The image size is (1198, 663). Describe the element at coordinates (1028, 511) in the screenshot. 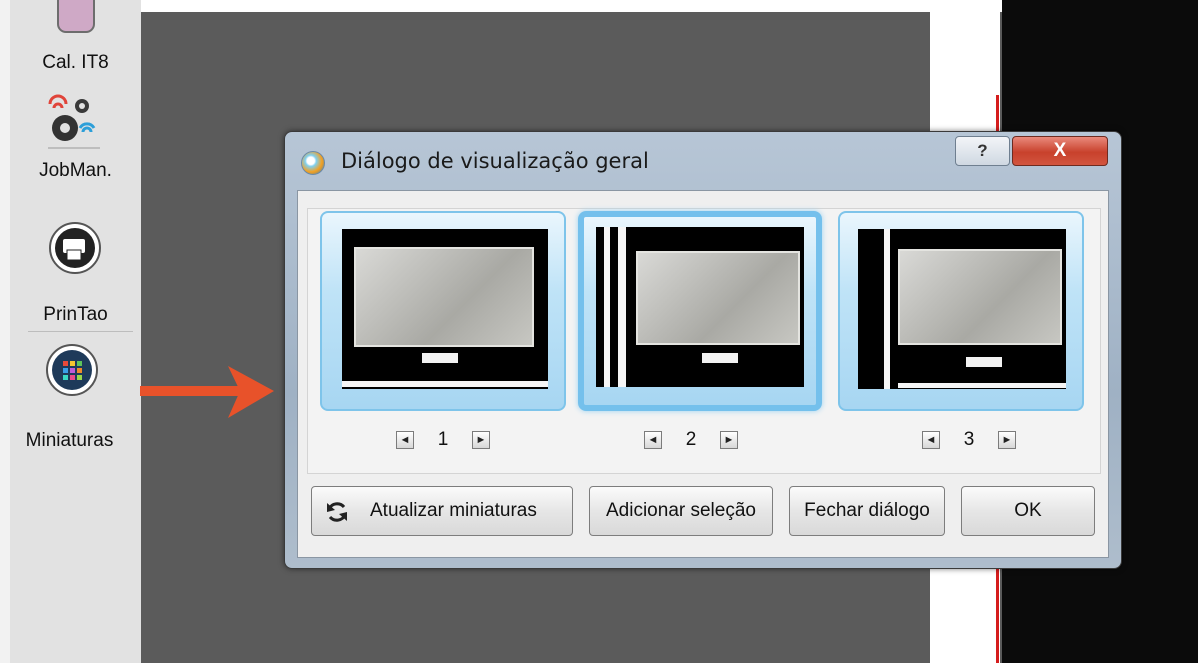

I see `ok-button: OK` at that location.